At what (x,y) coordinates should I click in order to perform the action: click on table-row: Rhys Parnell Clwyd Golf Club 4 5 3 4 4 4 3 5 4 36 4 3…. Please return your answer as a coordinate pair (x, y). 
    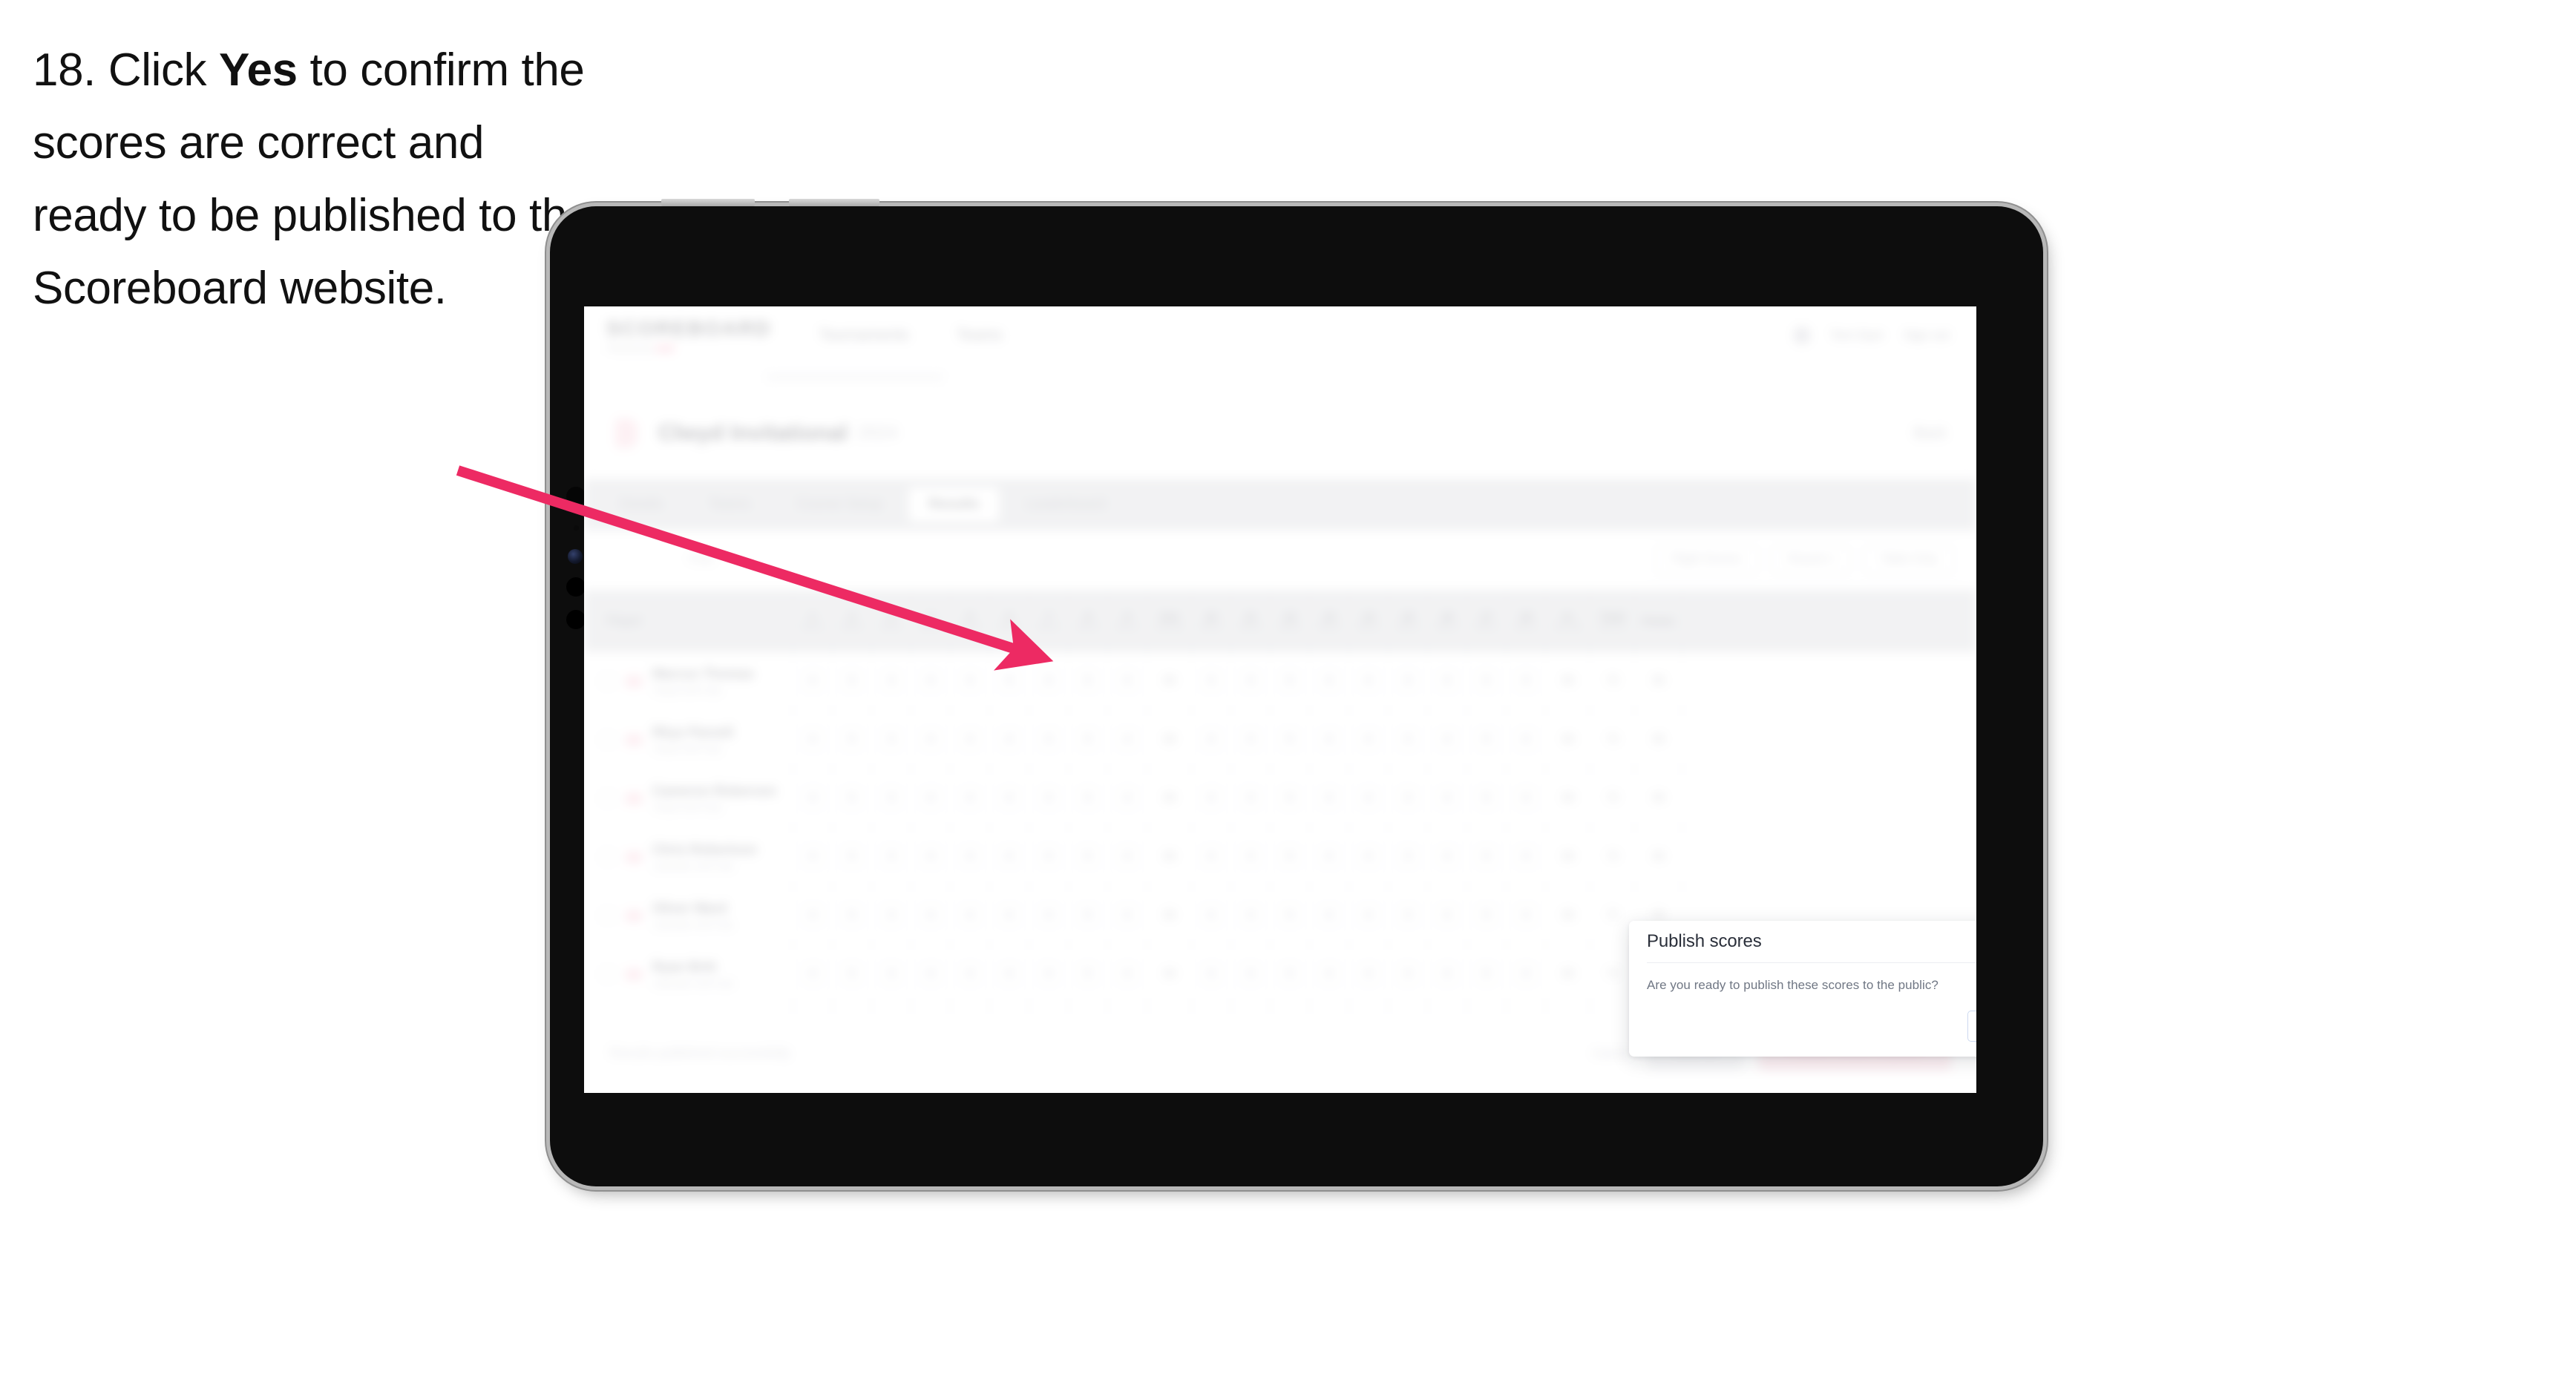
    Looking at the image, I should click on (1280, 740).